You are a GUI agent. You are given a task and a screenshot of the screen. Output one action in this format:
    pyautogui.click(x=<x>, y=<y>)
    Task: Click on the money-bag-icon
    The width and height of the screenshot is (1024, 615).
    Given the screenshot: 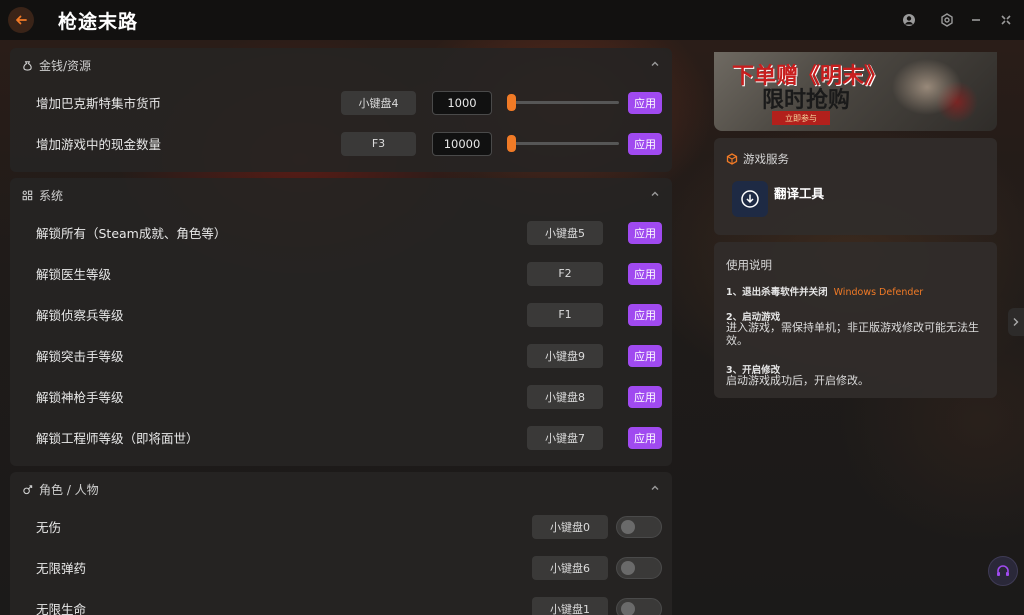 What is the action you would take?
    pyautogui.click(x=27, y=65)
    